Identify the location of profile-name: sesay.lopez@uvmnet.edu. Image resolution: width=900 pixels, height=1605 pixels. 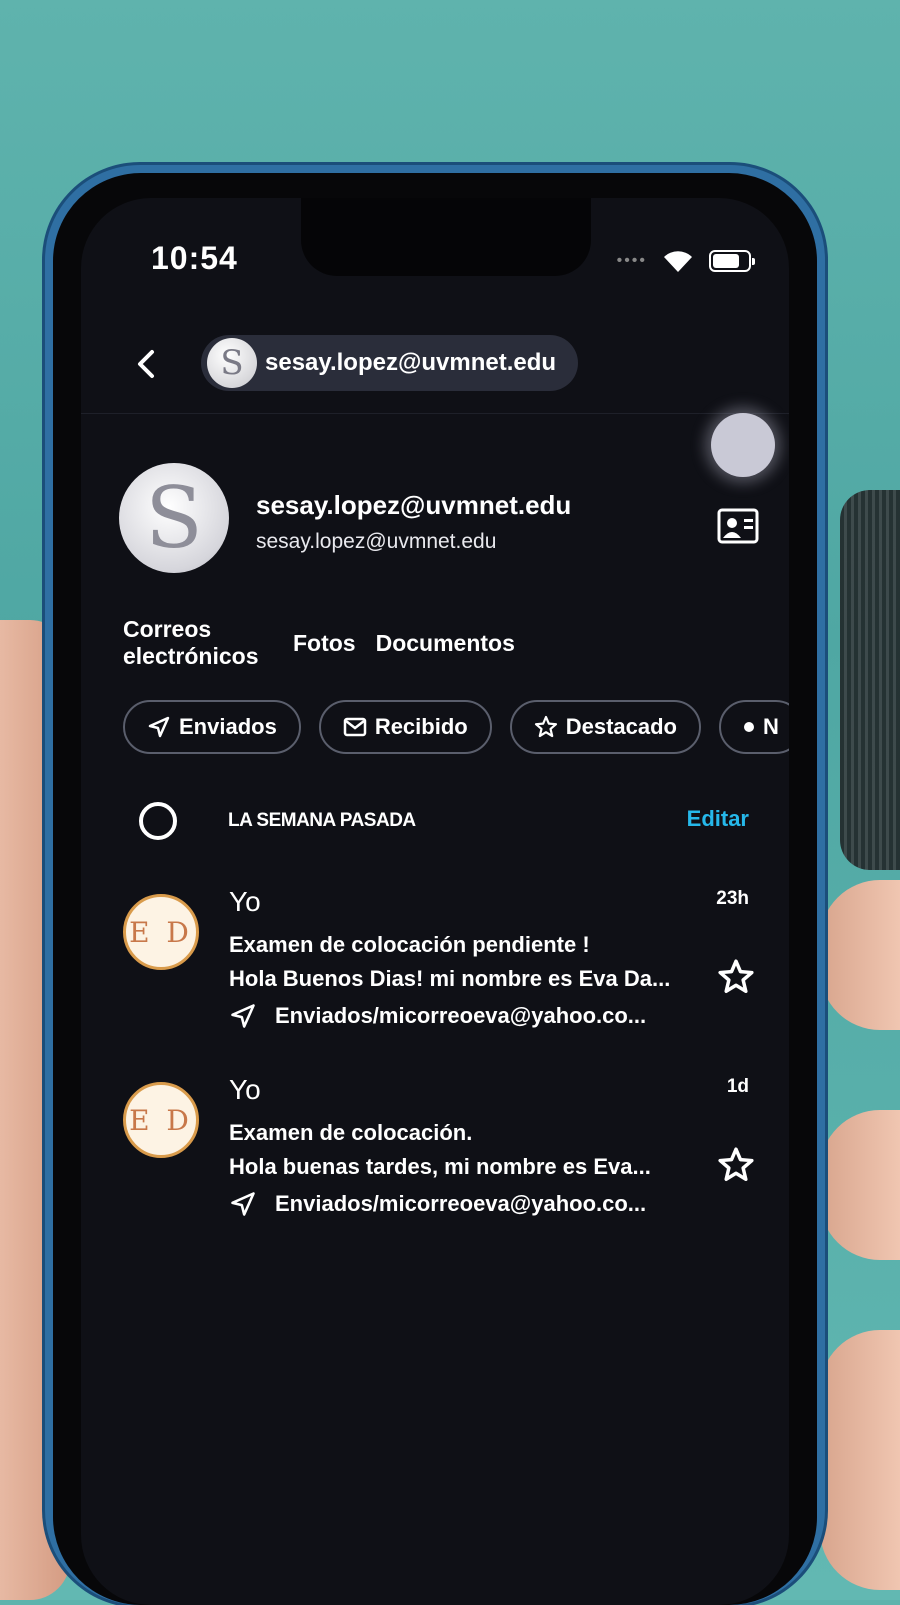
(414, 505).